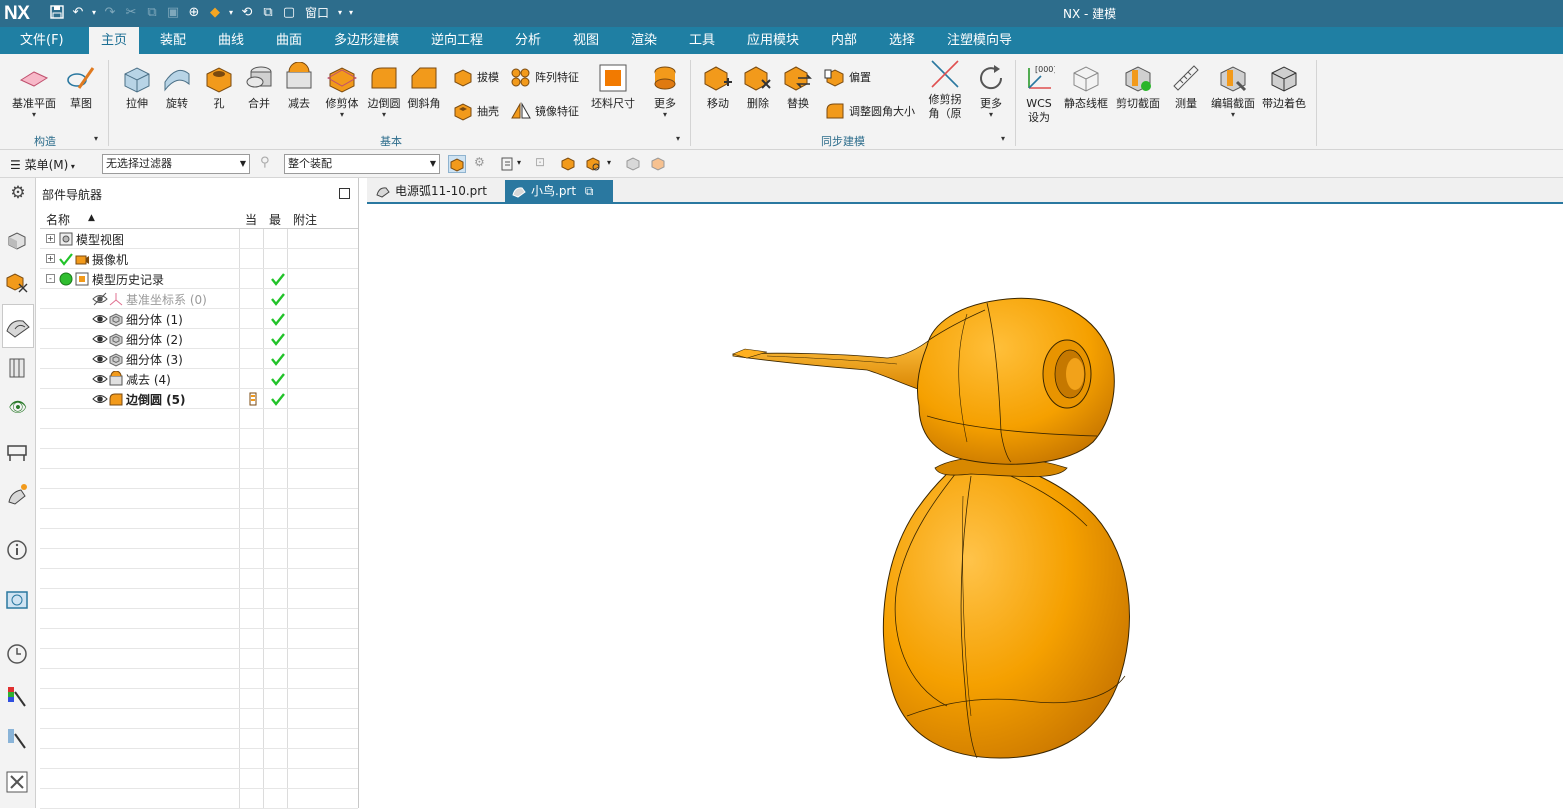 The width and height of the screenshot is (1563, 809). What do you see at coordinates (991, 90) in the screenshot?
I see `sync-more-button: 更多 ▾` at bounding box center [991, 90].